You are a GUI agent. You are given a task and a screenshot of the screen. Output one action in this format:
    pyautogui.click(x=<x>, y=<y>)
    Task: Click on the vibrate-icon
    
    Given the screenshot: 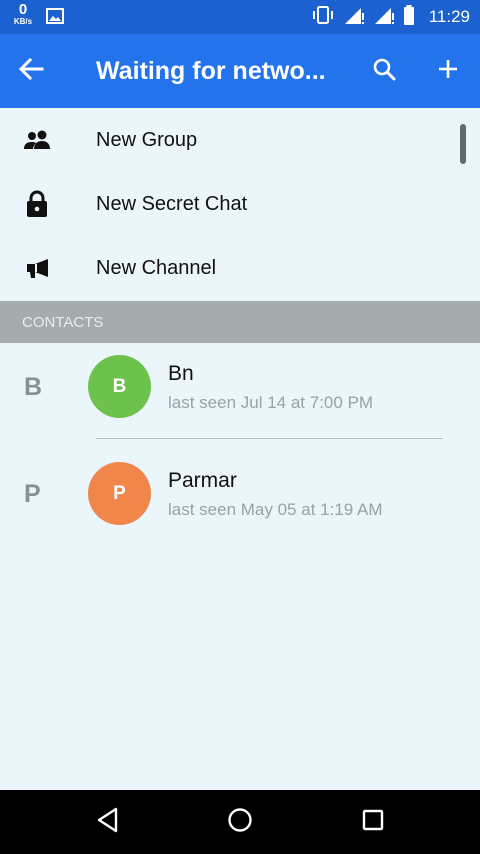 What is the action you would take?
    pyautogui.click(x=323, y=17)
    